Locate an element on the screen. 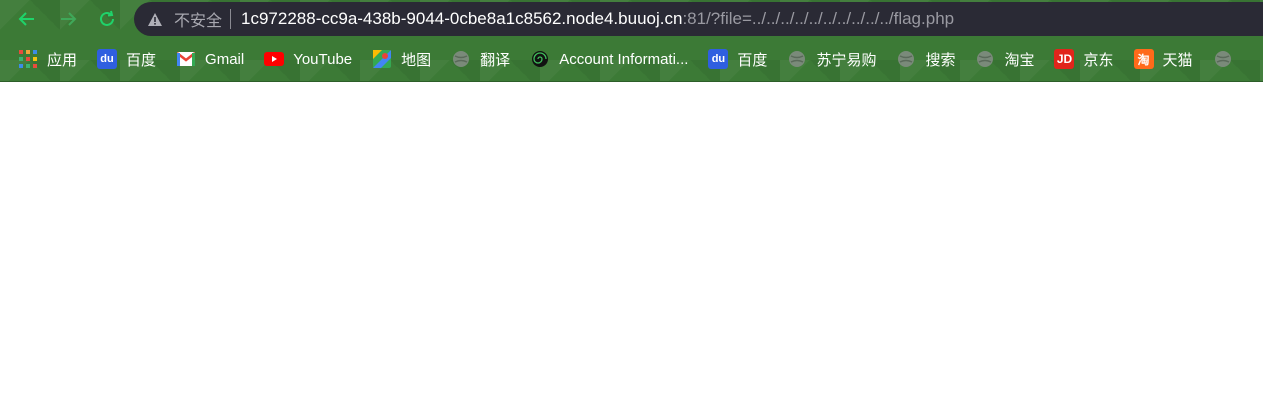  bookmark-suning: 苏宁易购 is located at coordinates (831, 59).